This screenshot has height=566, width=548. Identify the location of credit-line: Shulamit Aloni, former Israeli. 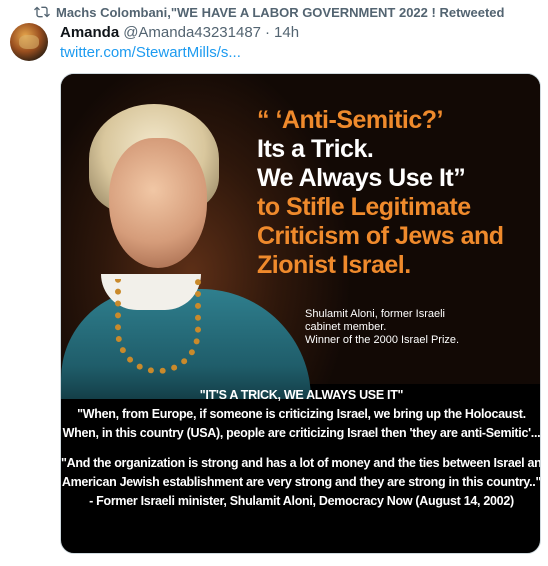
(375, 314).